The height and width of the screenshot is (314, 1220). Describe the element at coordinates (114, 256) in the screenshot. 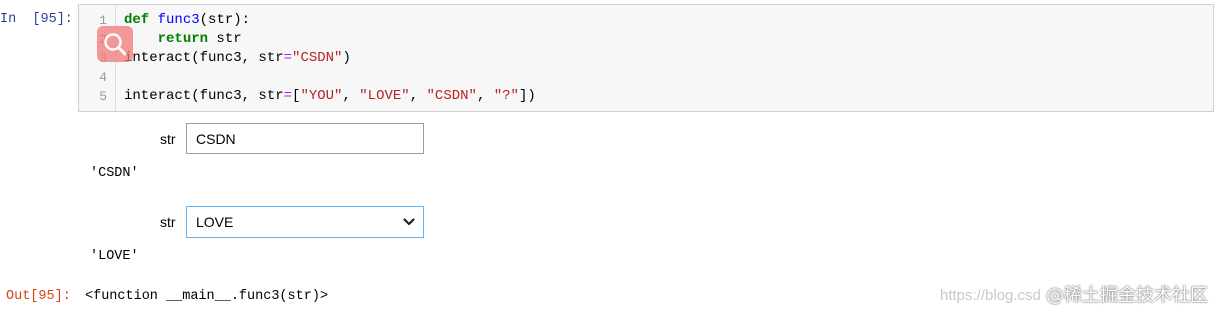

I see `select-widget-output: 'LOVE'` at that location.